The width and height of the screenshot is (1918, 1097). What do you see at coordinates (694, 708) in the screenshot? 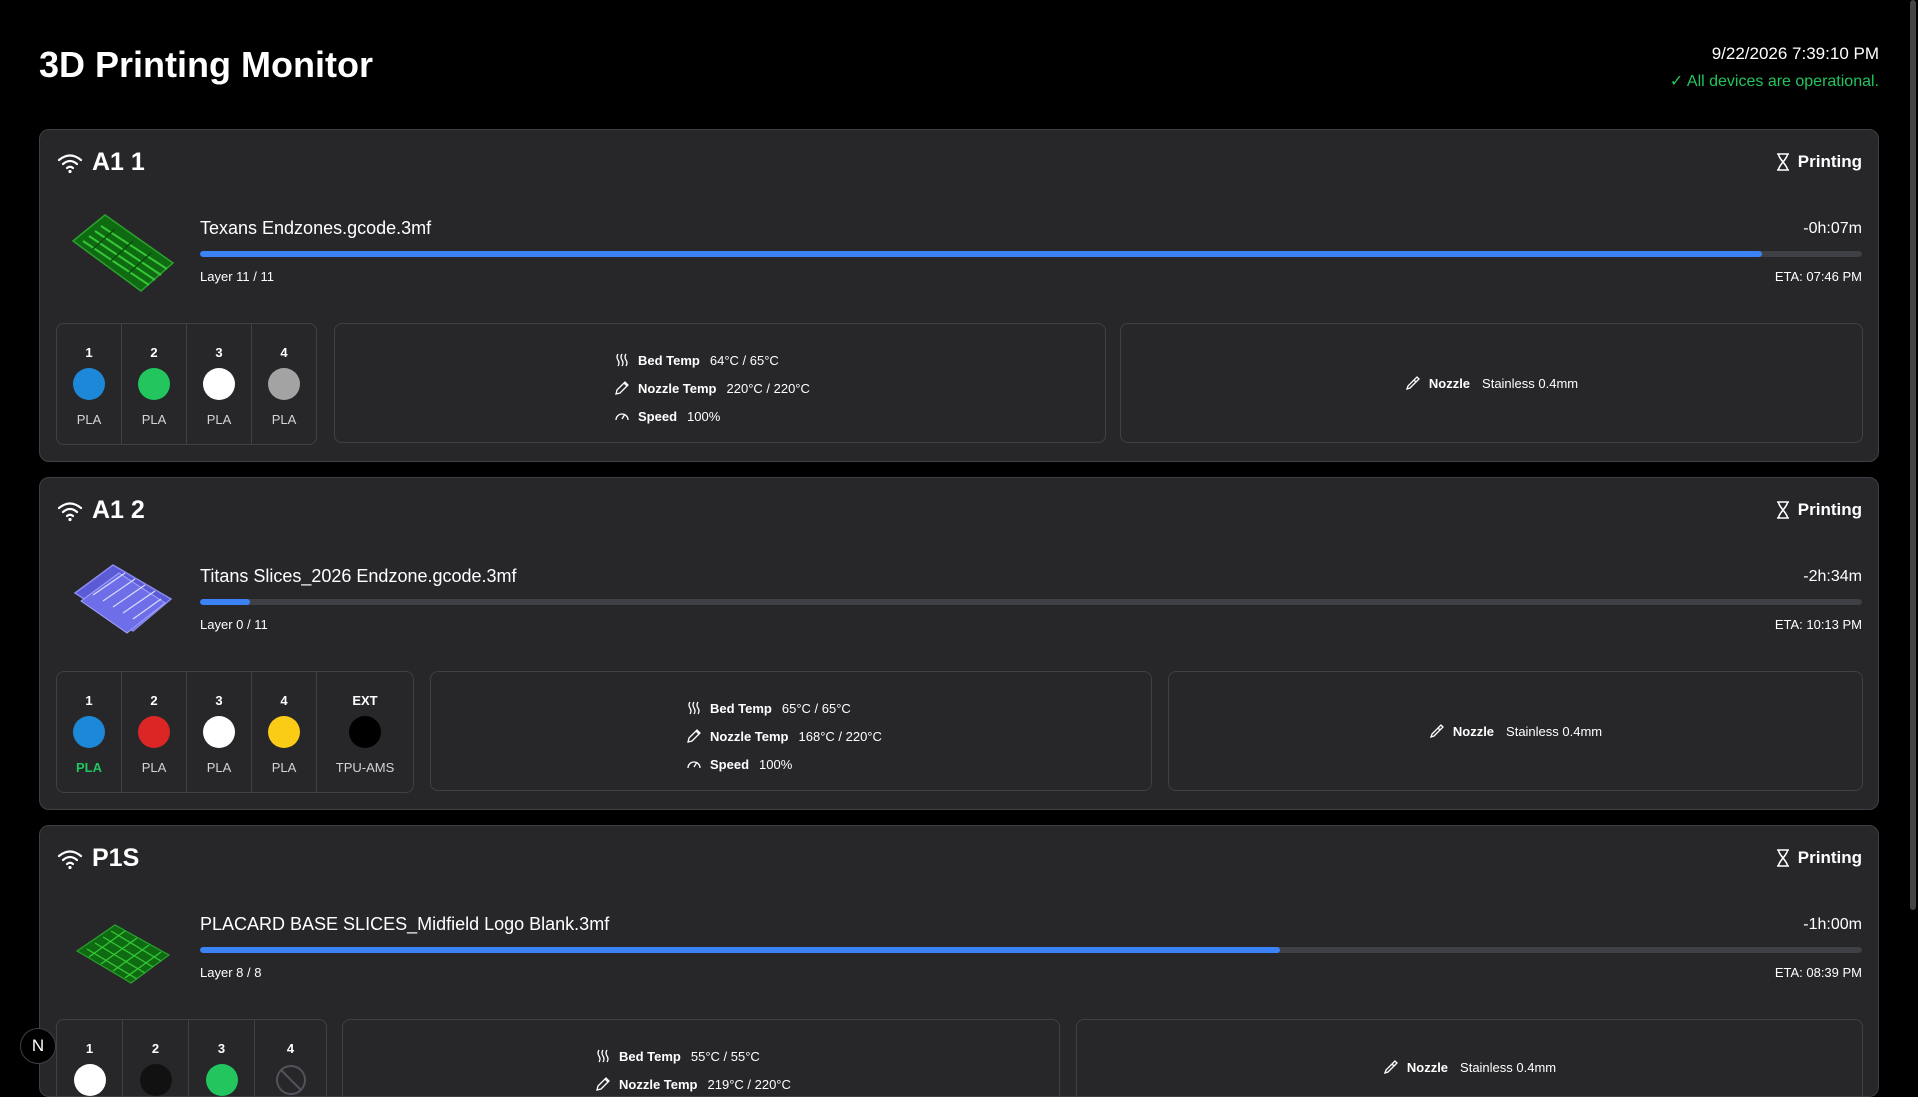
I see `heat-icon` at bounding box center [694, 708].